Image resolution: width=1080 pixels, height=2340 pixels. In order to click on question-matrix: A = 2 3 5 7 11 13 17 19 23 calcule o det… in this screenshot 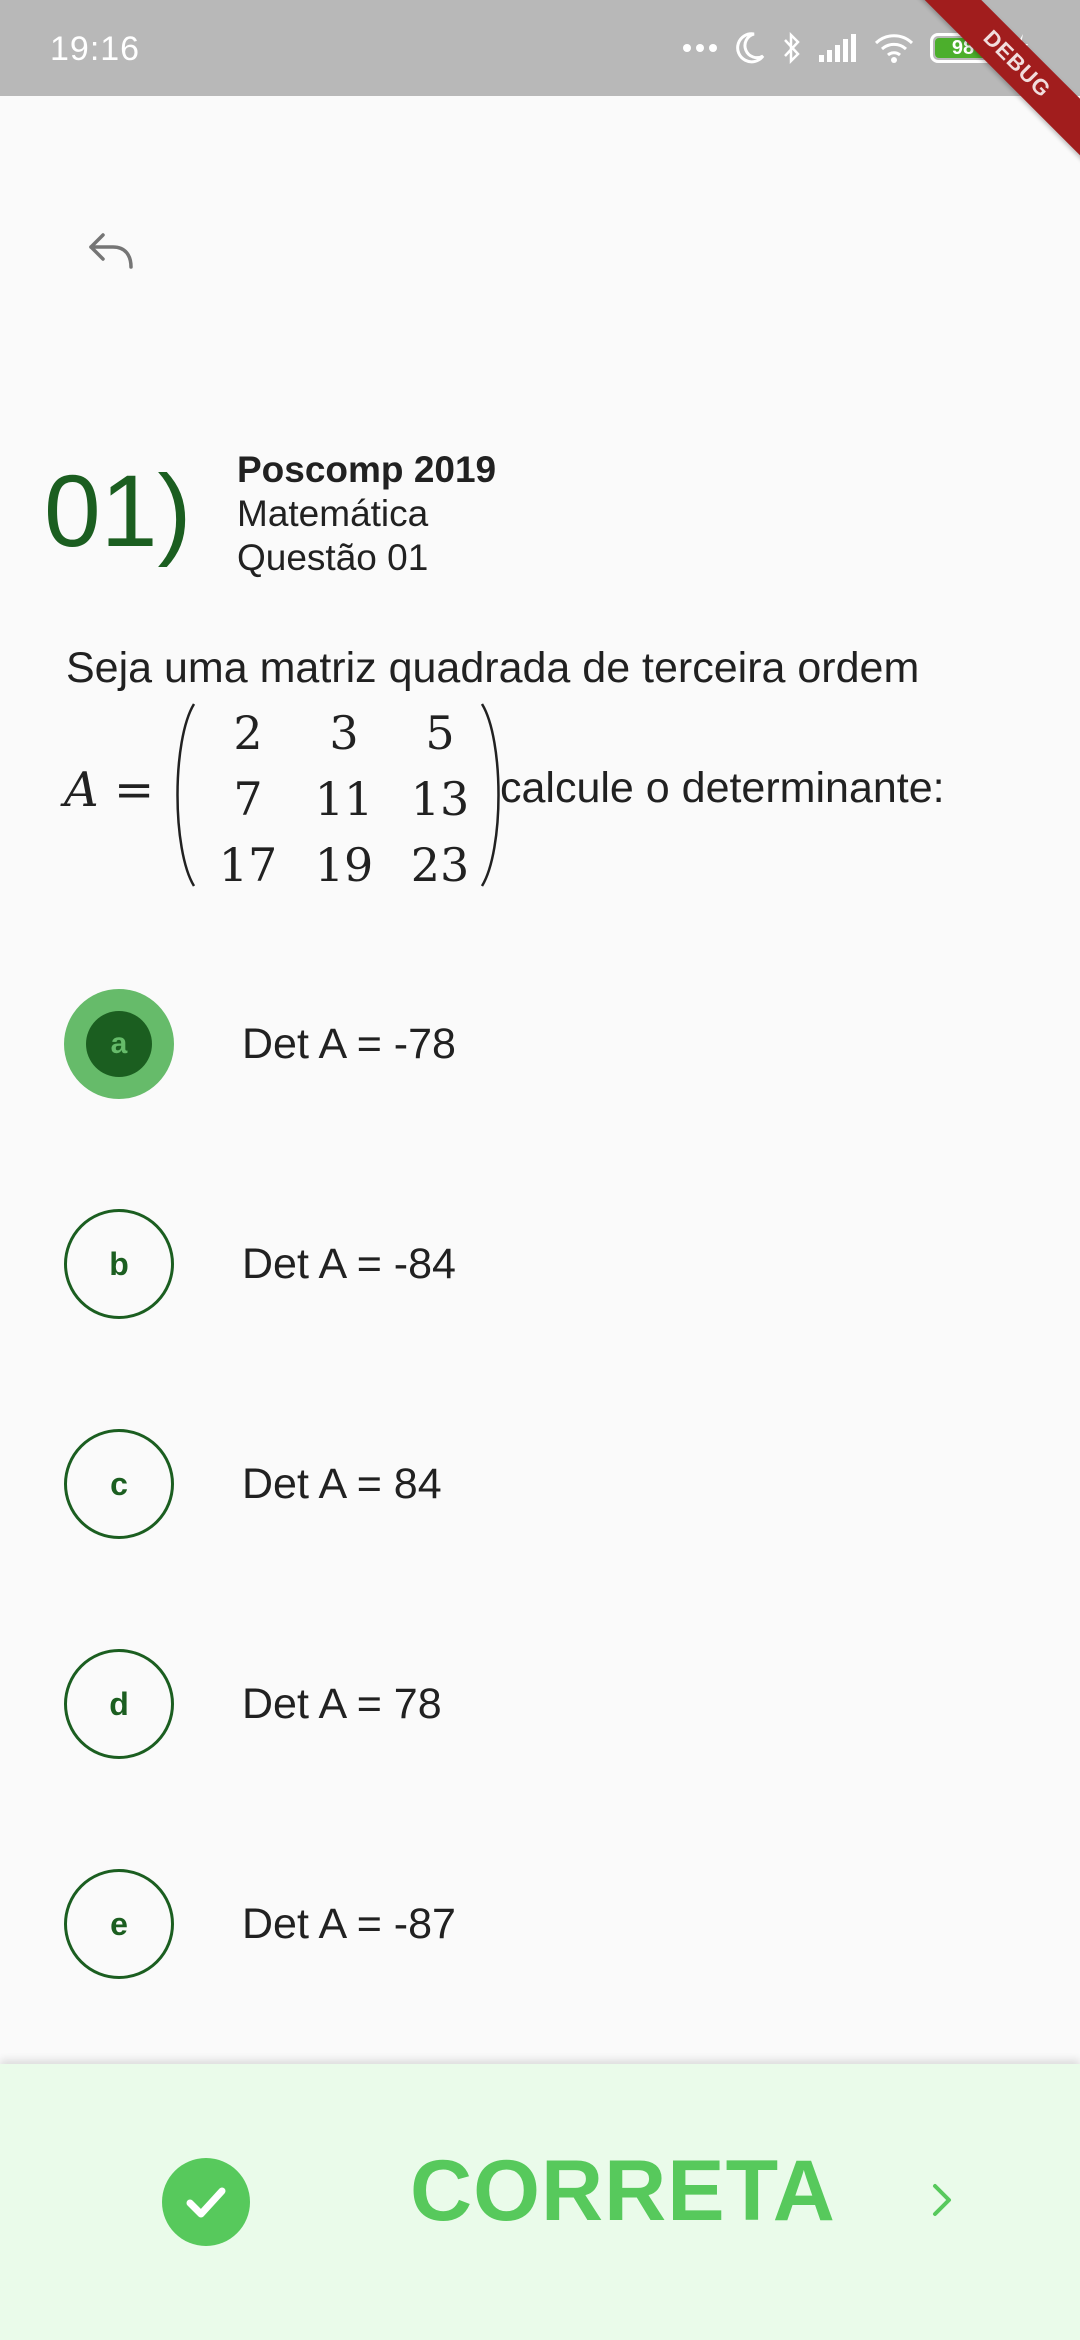, I will do `click(544, 796)`.